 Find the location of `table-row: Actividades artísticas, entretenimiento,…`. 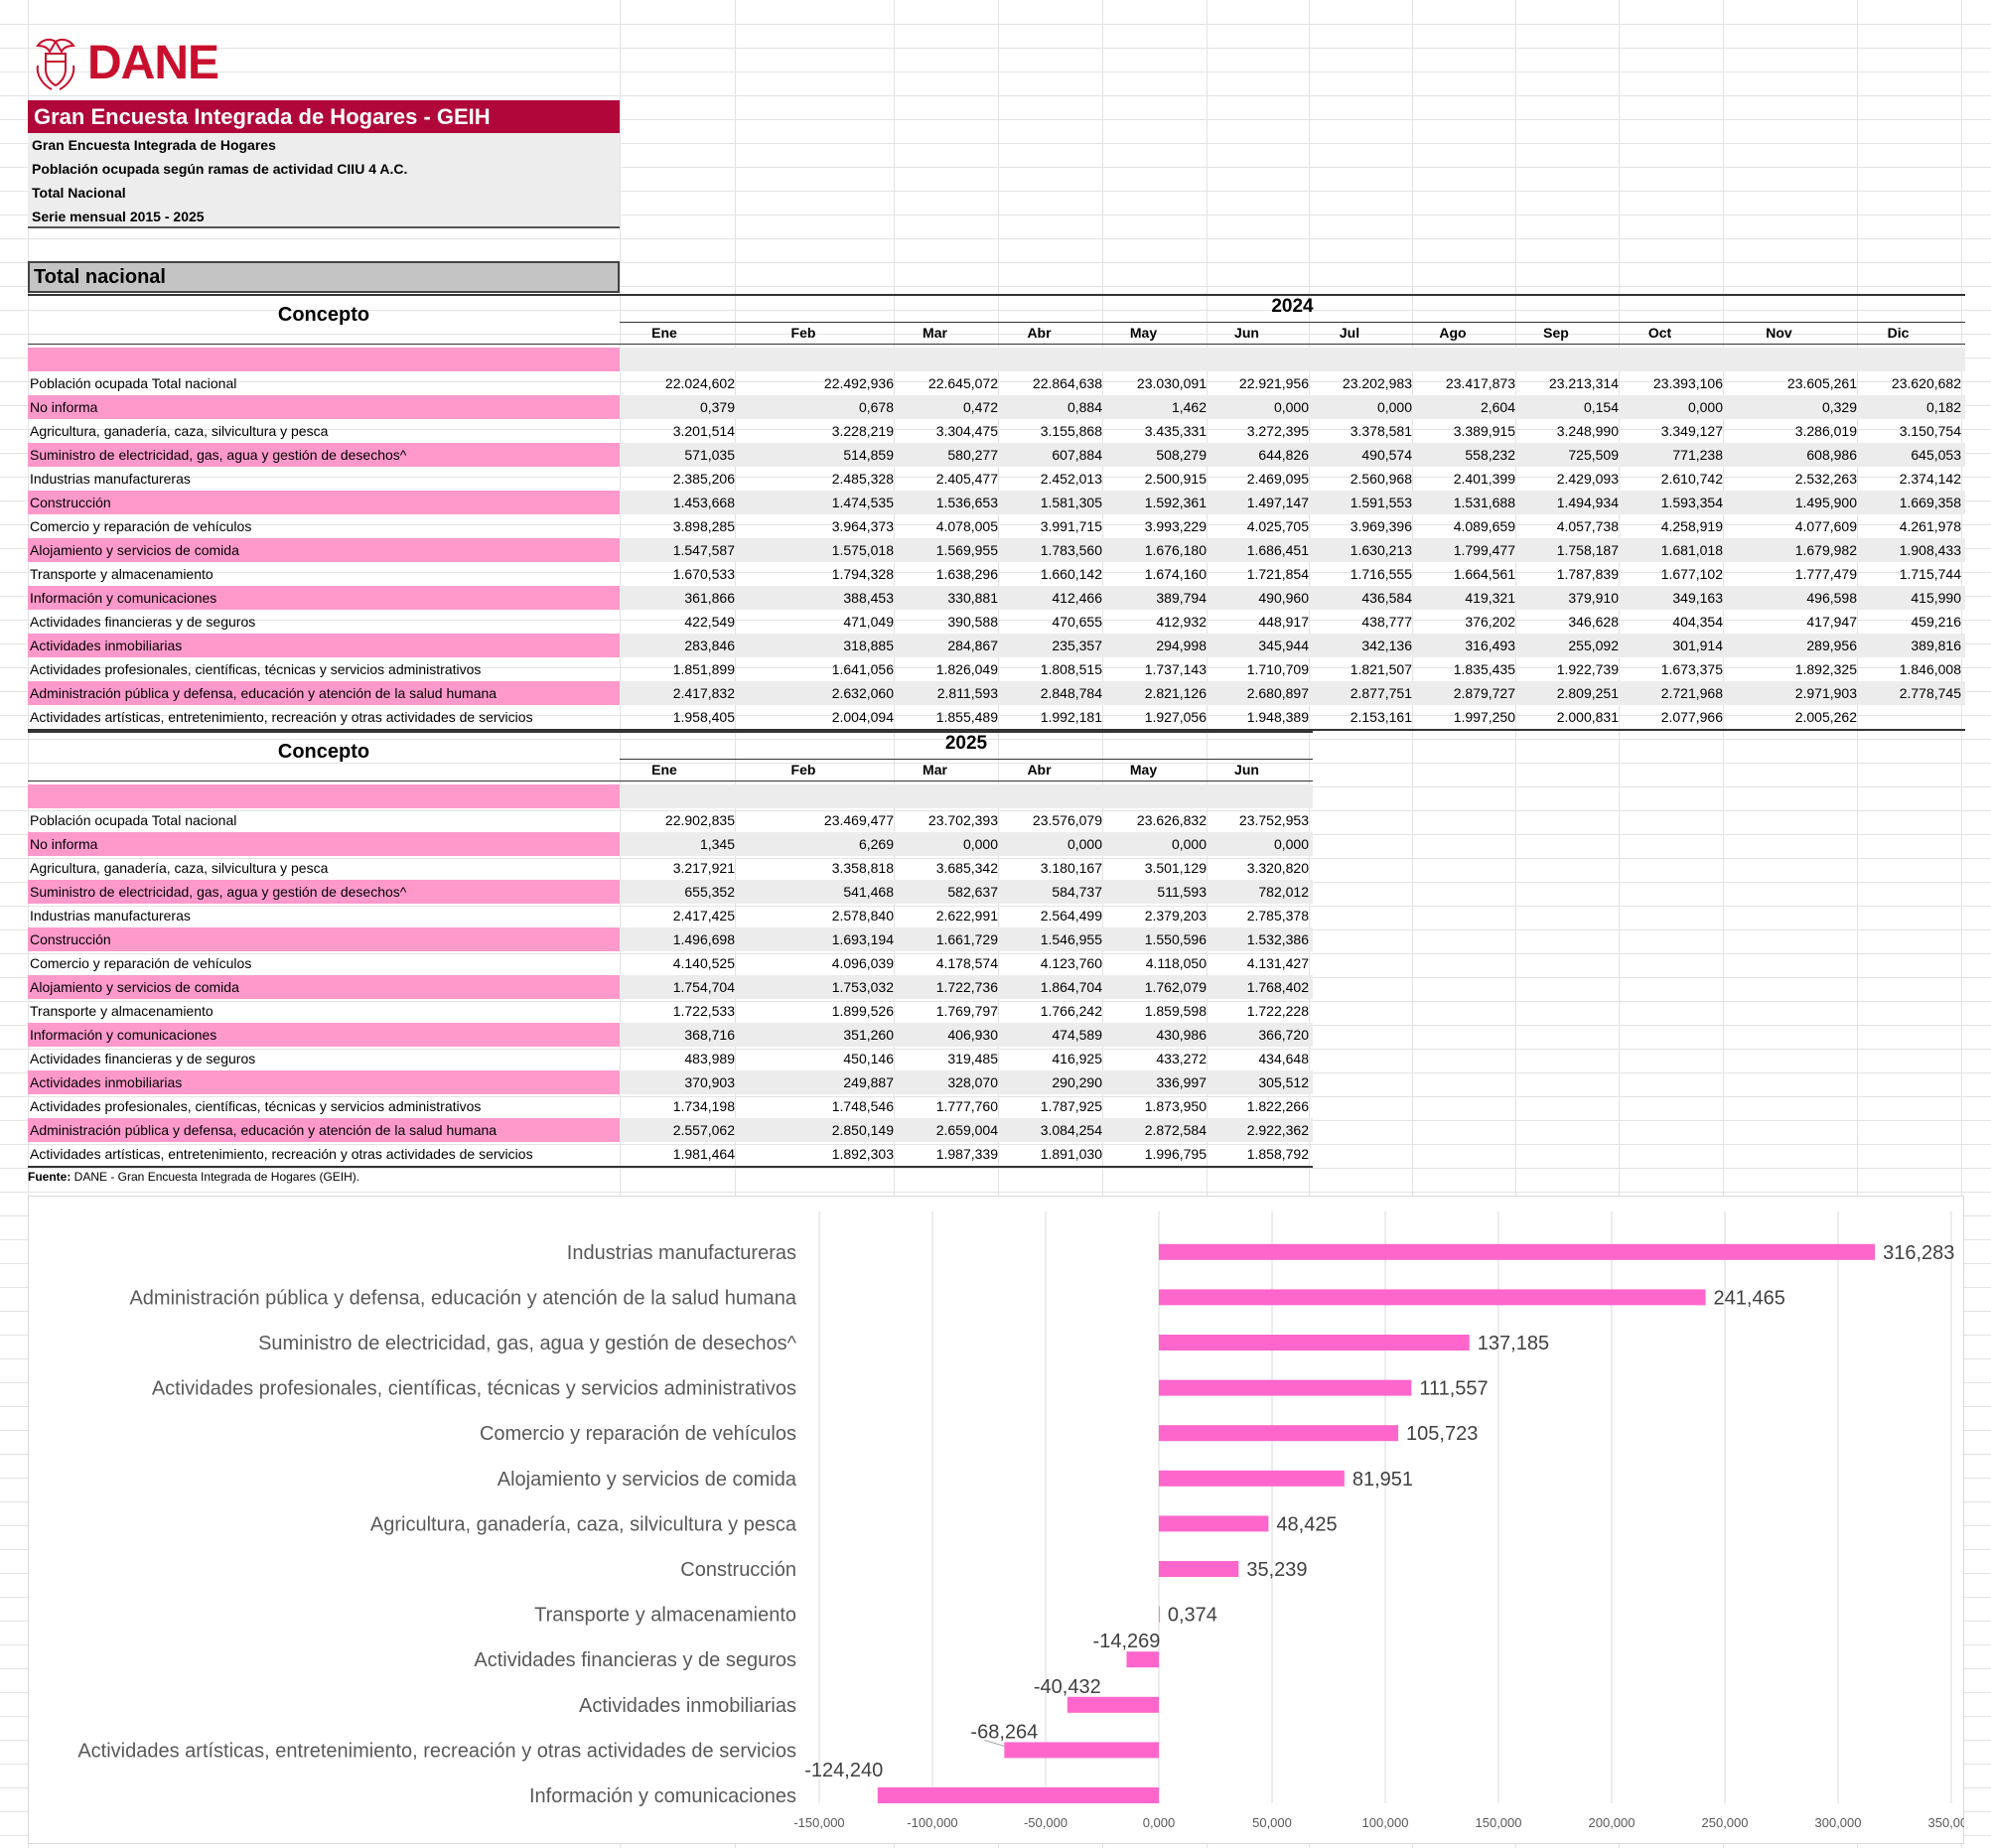

table-row: Actividades artísticas, entretenimiento,… is located at coordinates (996, 717).